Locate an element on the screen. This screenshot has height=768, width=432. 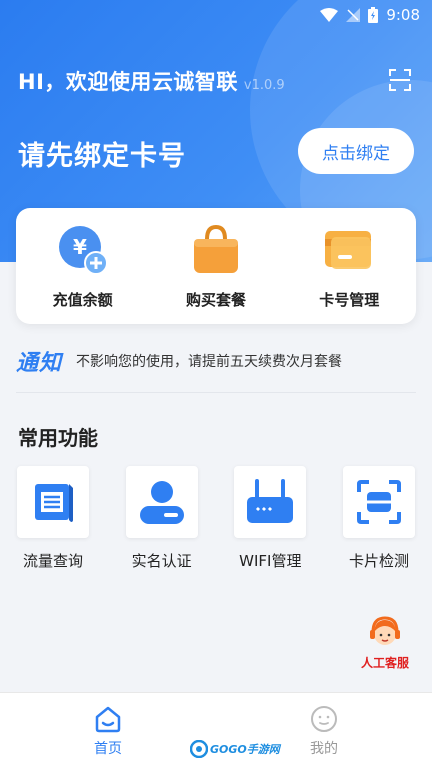
customer-service-label: 人工客服 is located at coordinates (384, 663).